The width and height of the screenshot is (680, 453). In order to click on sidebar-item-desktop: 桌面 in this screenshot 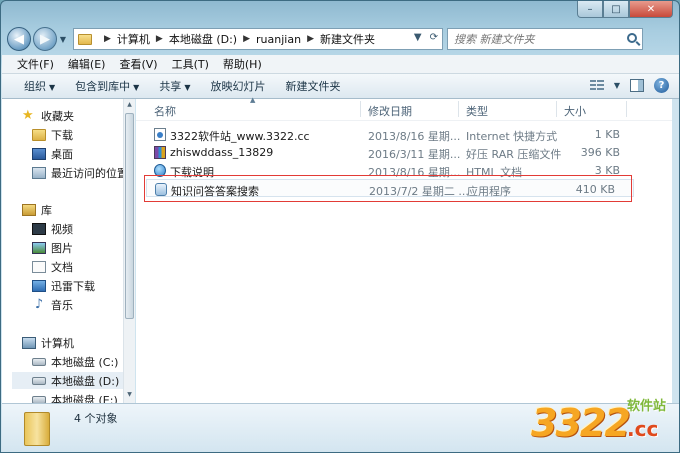, I will do `click(77, 153)`.